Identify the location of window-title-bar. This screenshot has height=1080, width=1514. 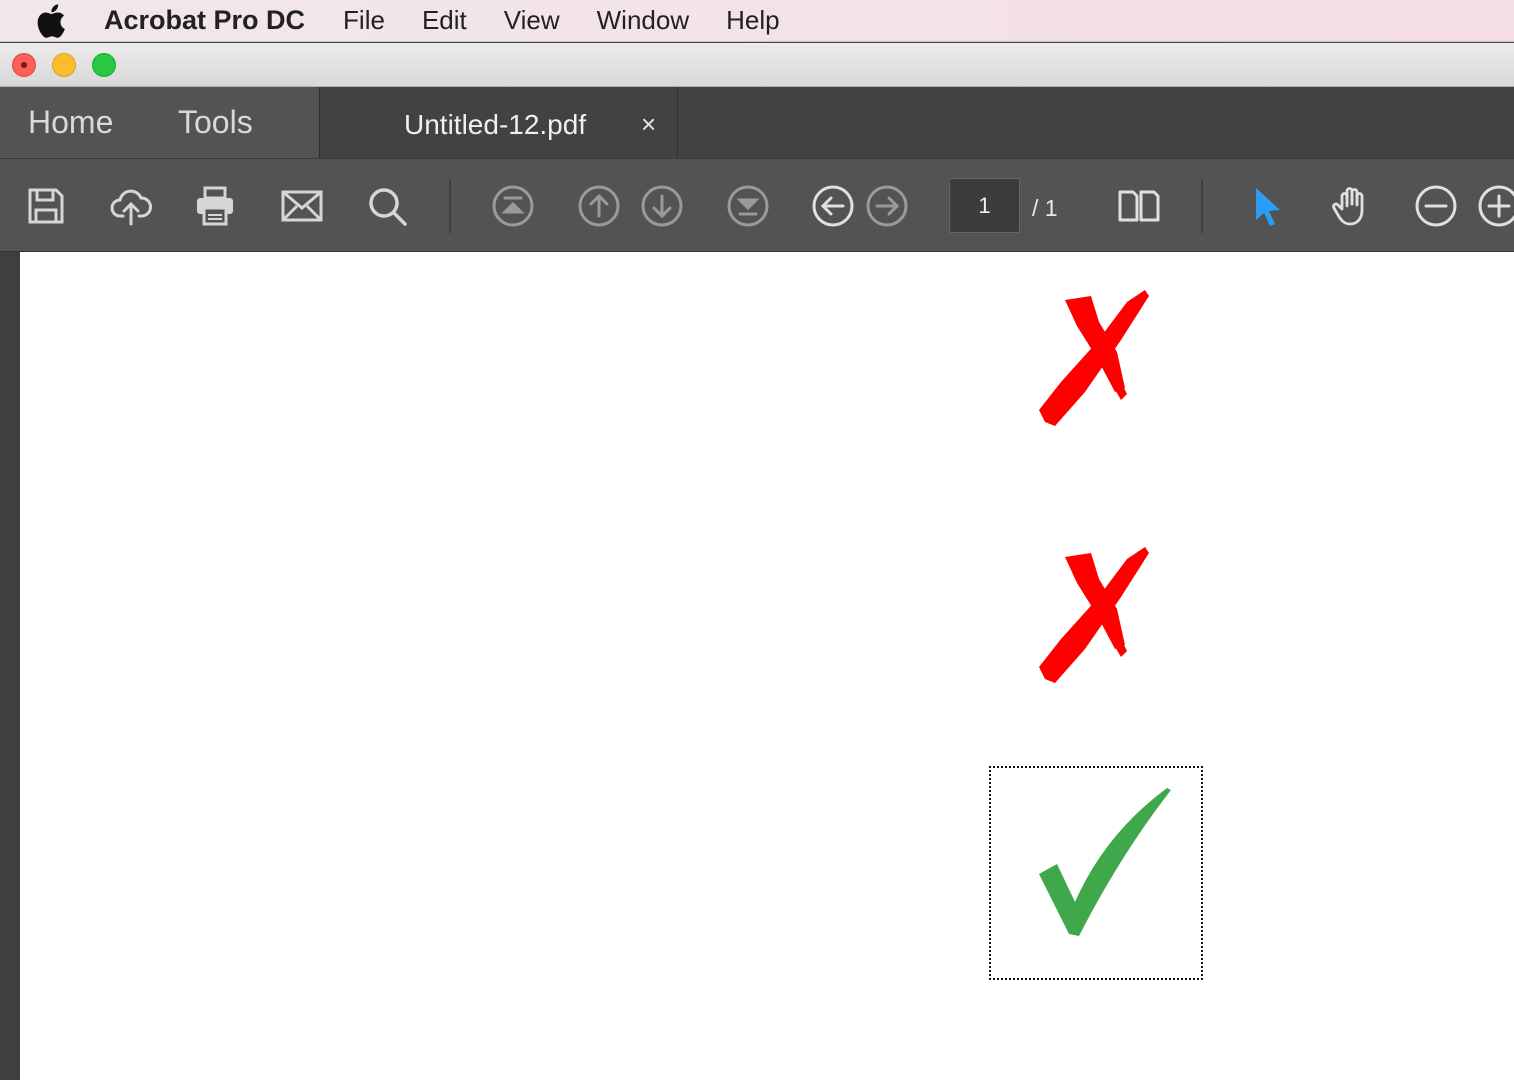
(757, 65).